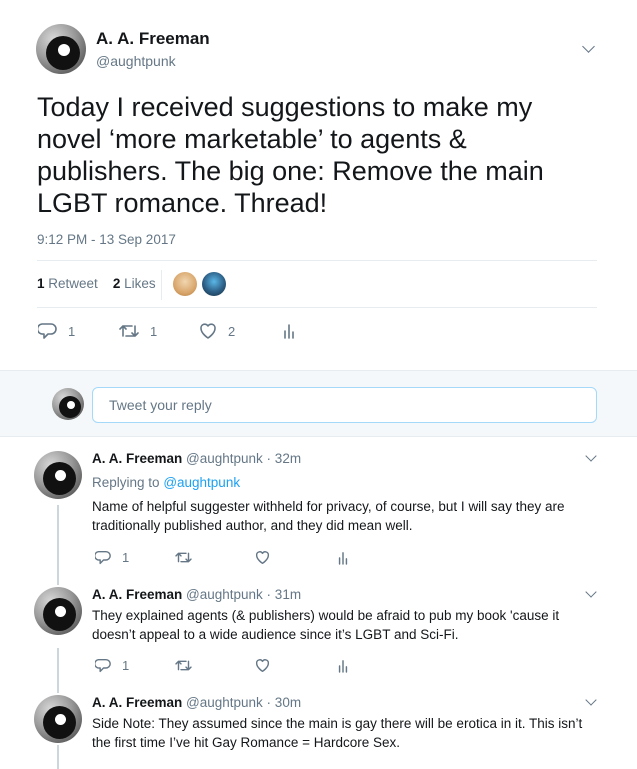 This screenshot has height=769, width=637. I want to click on author-handle: @aughtpunk · 31m, so click(243, 594).